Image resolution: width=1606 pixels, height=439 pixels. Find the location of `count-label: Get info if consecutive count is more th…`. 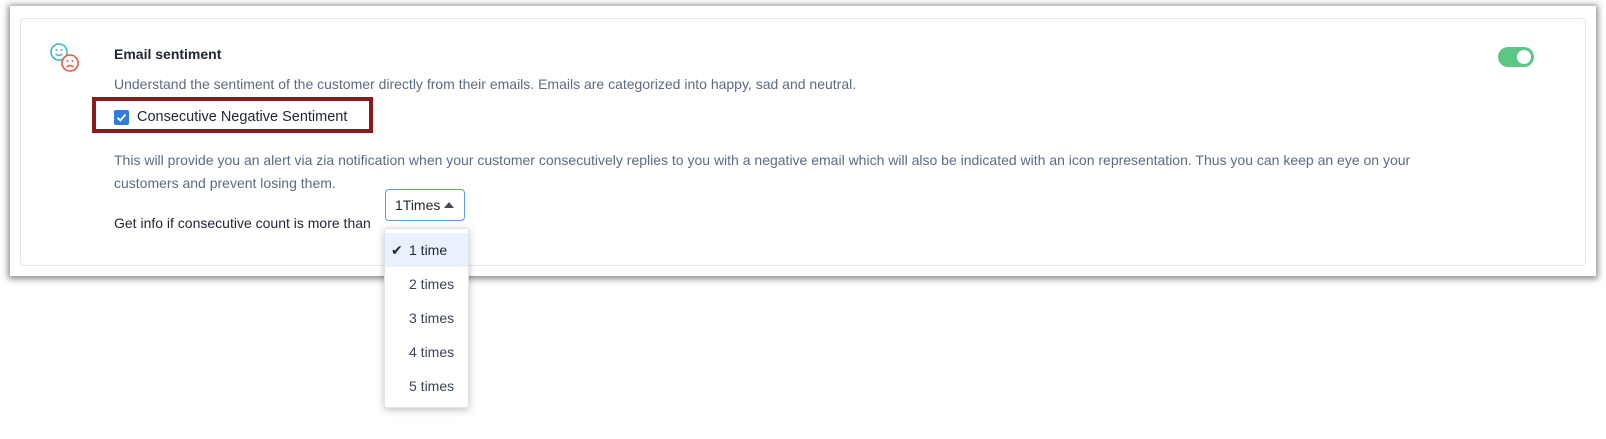

count-label: Get info if consecutive count is more th… is located at coordinates (242, 223).